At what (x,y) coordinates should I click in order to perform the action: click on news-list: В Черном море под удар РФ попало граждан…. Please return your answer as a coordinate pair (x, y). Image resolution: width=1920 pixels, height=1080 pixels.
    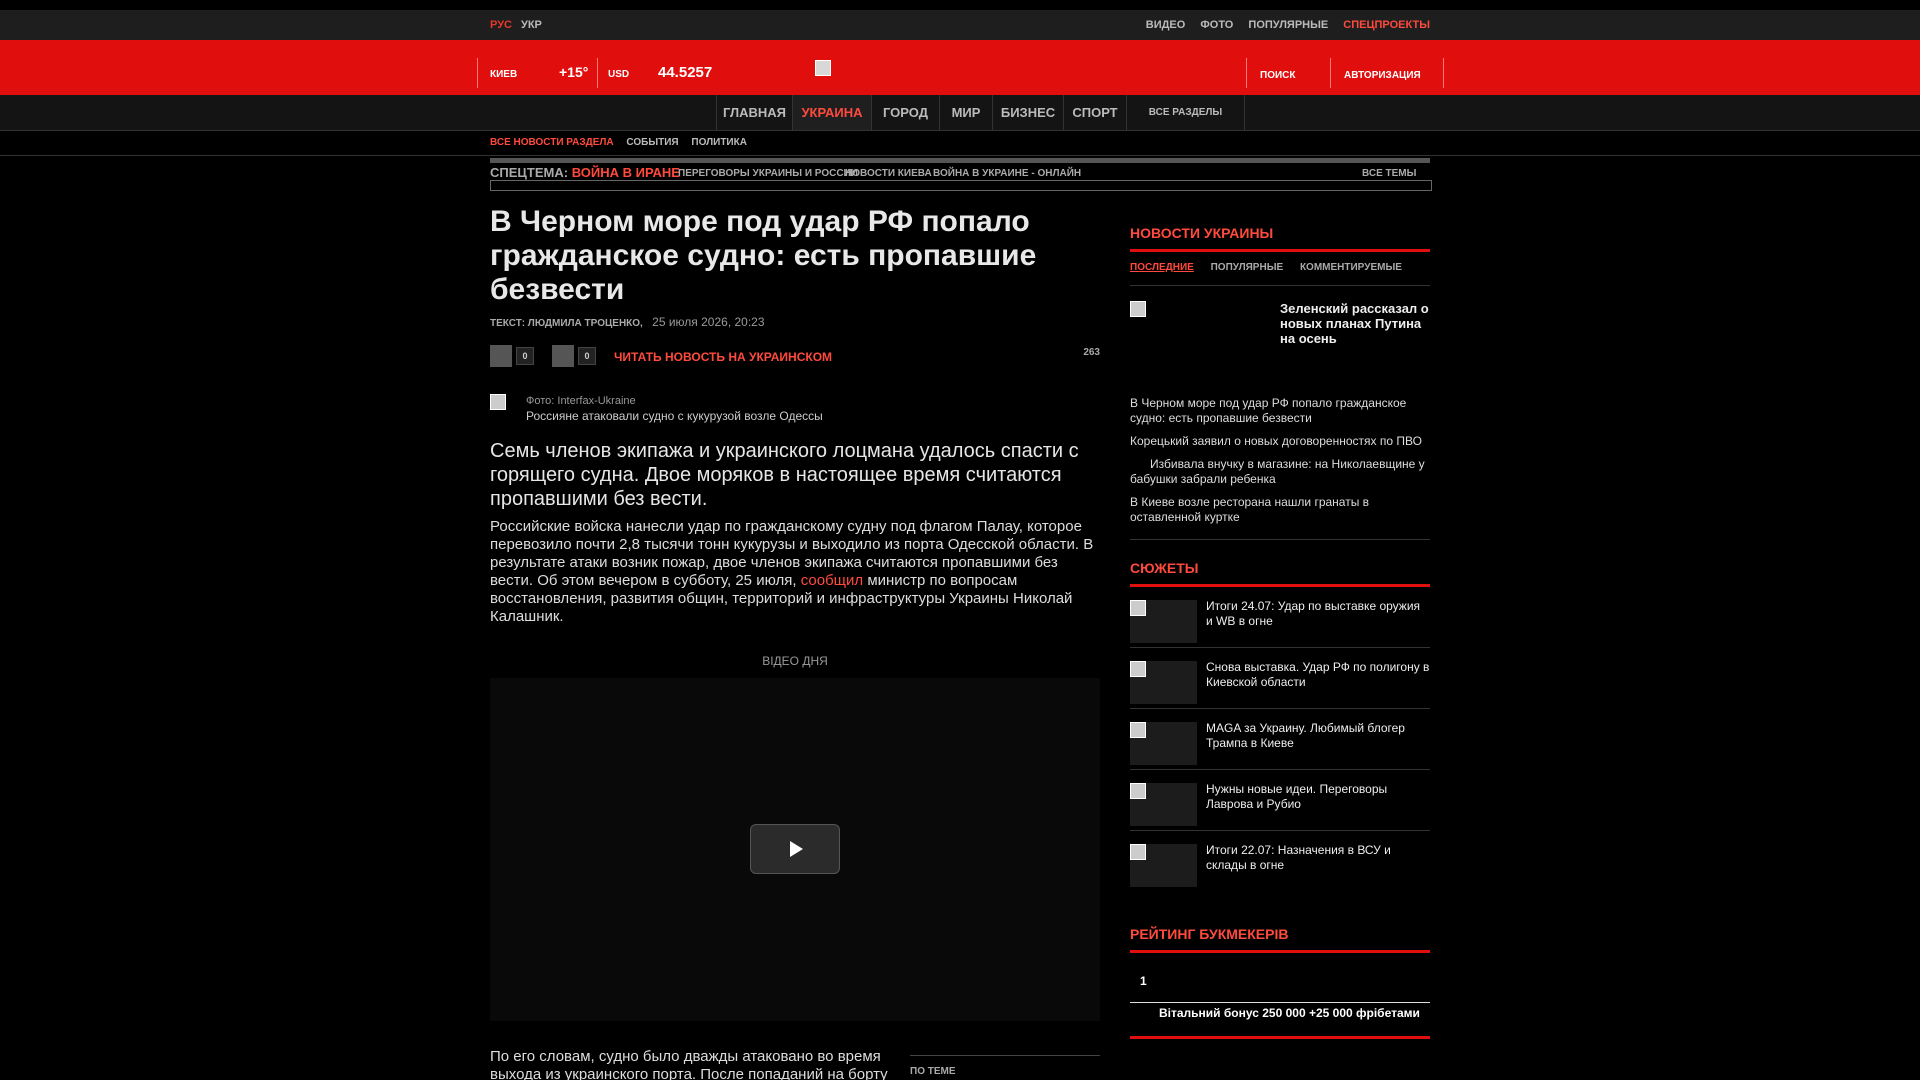
    Looking at the image, I should click on (1280, 460).